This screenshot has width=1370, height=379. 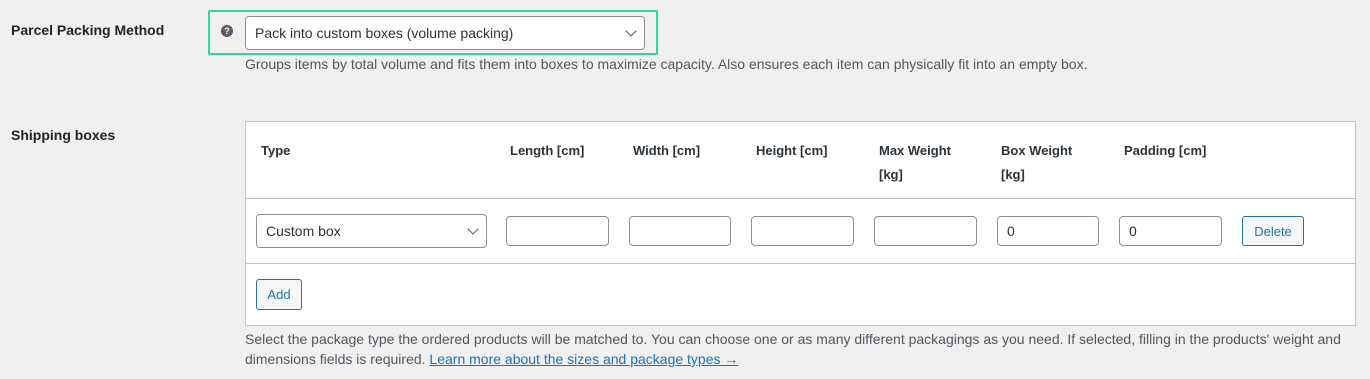 I want to click on max-weight-input, so click(x=925, y=231).